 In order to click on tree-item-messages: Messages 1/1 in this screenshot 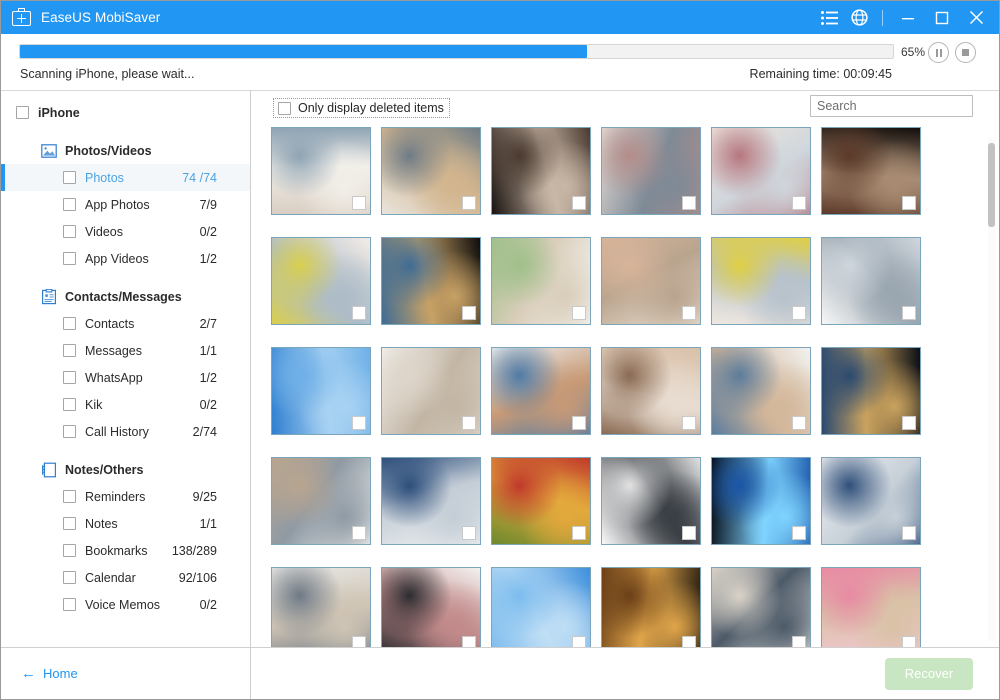, I will do `click(125, 350)`.